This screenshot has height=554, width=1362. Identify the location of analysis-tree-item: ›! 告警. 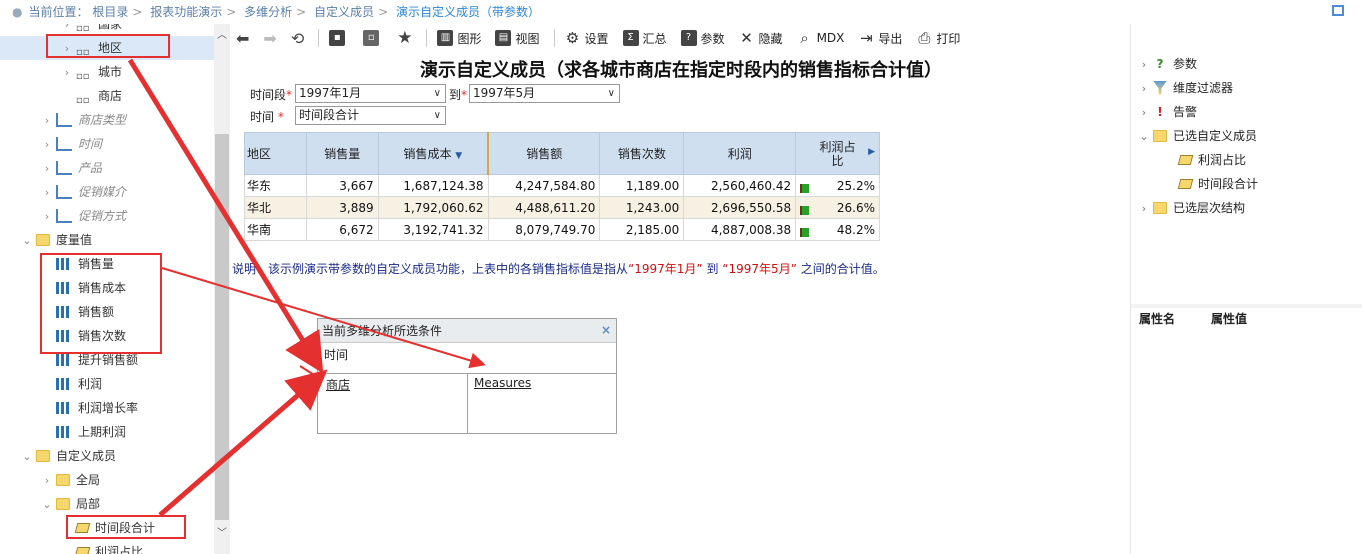
(1167, 112).